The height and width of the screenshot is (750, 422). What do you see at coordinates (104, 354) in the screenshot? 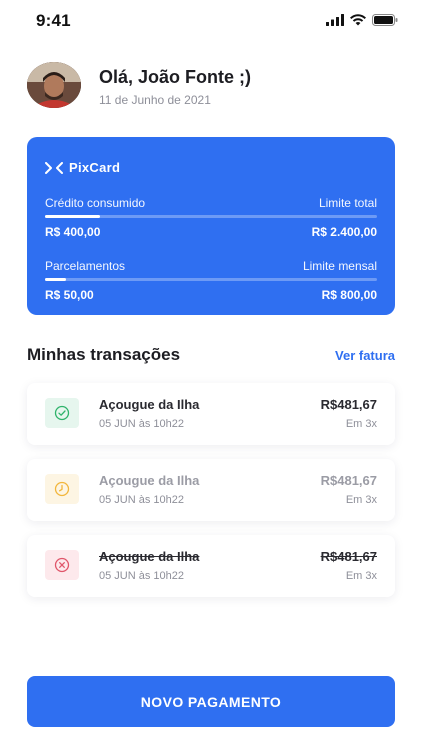
I see `transactions-title: Minhas transações` at bounding box center [104, 354].